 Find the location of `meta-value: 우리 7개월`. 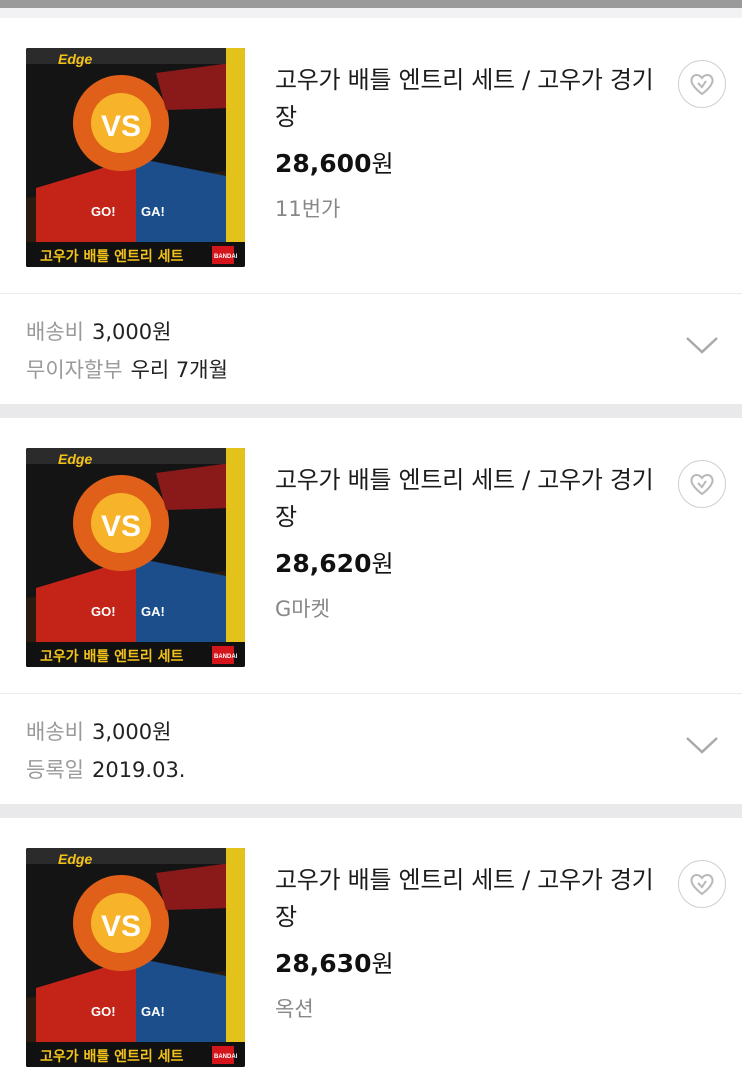

meta-value: 우리 7개월 is located at coordinates (179, 370).